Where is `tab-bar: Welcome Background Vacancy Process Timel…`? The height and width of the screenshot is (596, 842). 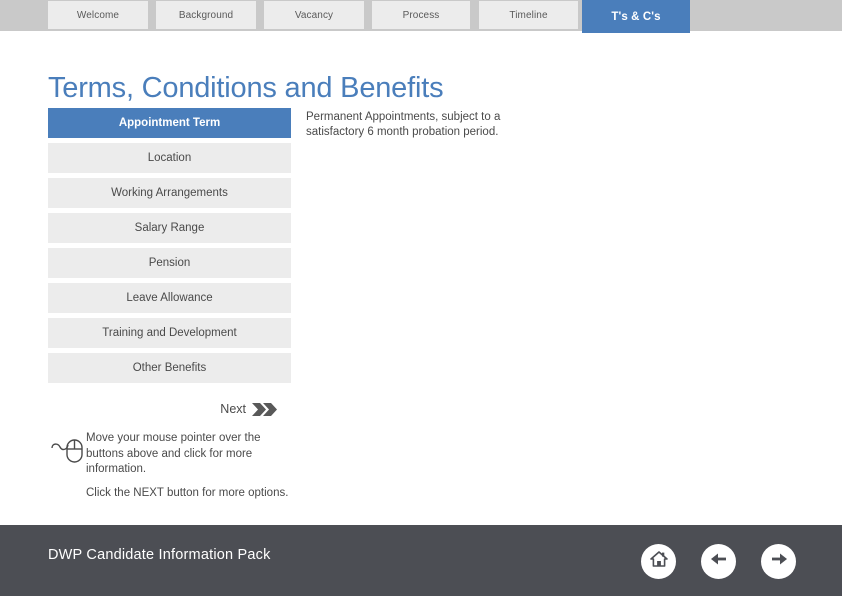 tab-bar: Welcome Background Vacancy Process Timel… is located at coordinates (421, 16).